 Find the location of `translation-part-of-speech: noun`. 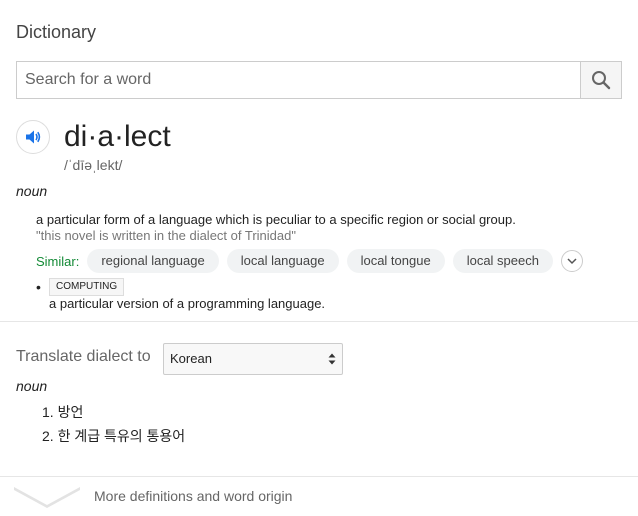

translation-part-of-speech: noun is located at coordinates (32, 386).